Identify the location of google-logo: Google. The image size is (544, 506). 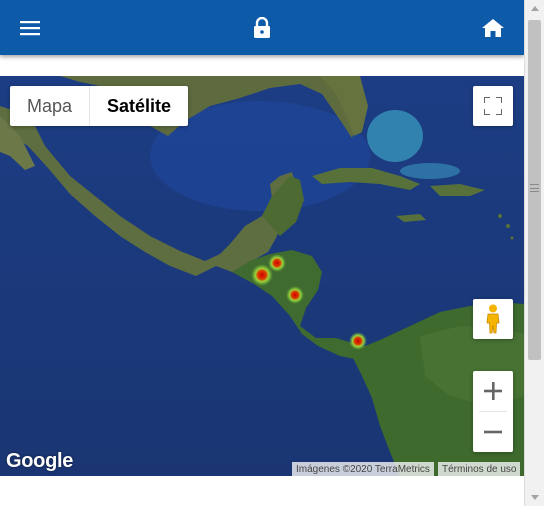
(40, 461).